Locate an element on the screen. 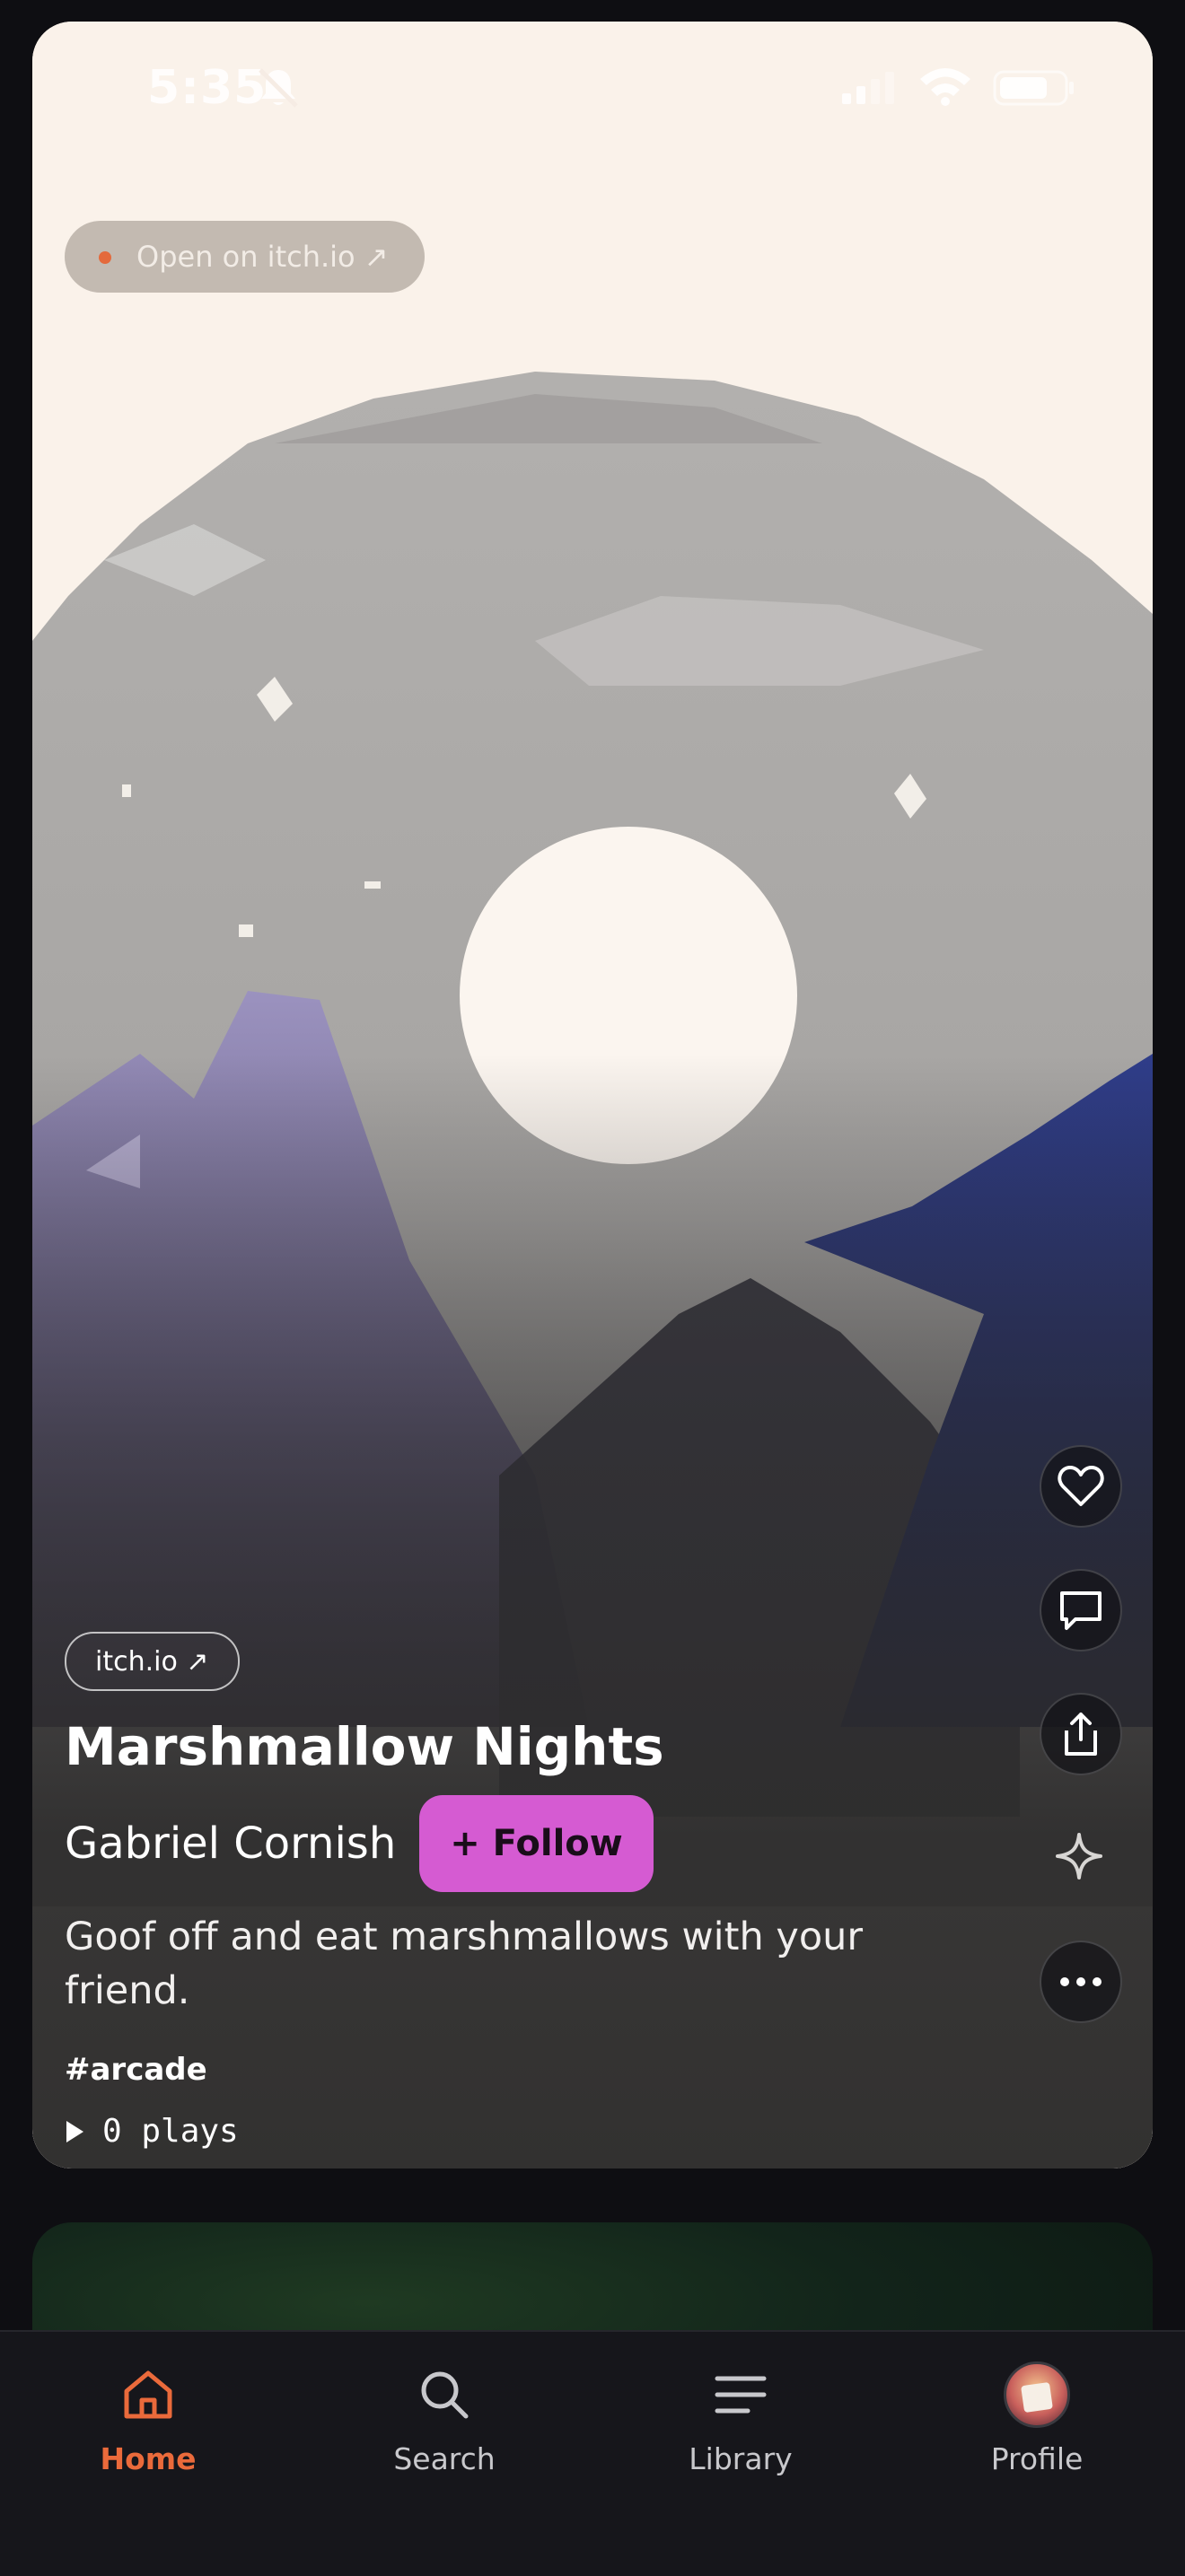 The image size is (1185, 2576). comment-icon is located at coordinates (1081, 1610).